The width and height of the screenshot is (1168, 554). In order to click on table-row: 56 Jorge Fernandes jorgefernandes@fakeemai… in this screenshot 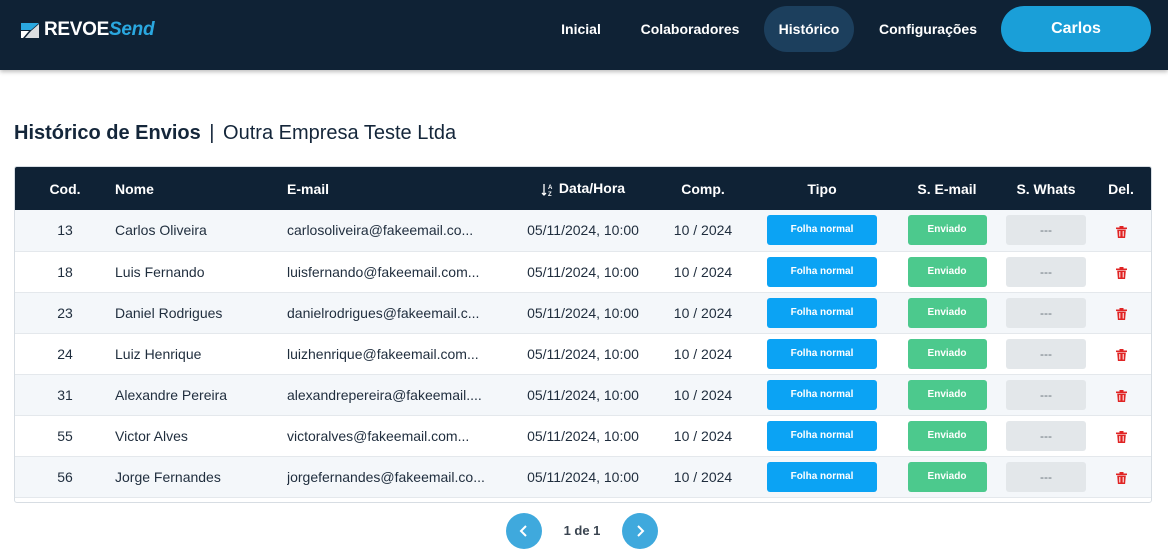, I will do `click(583, 476)`.